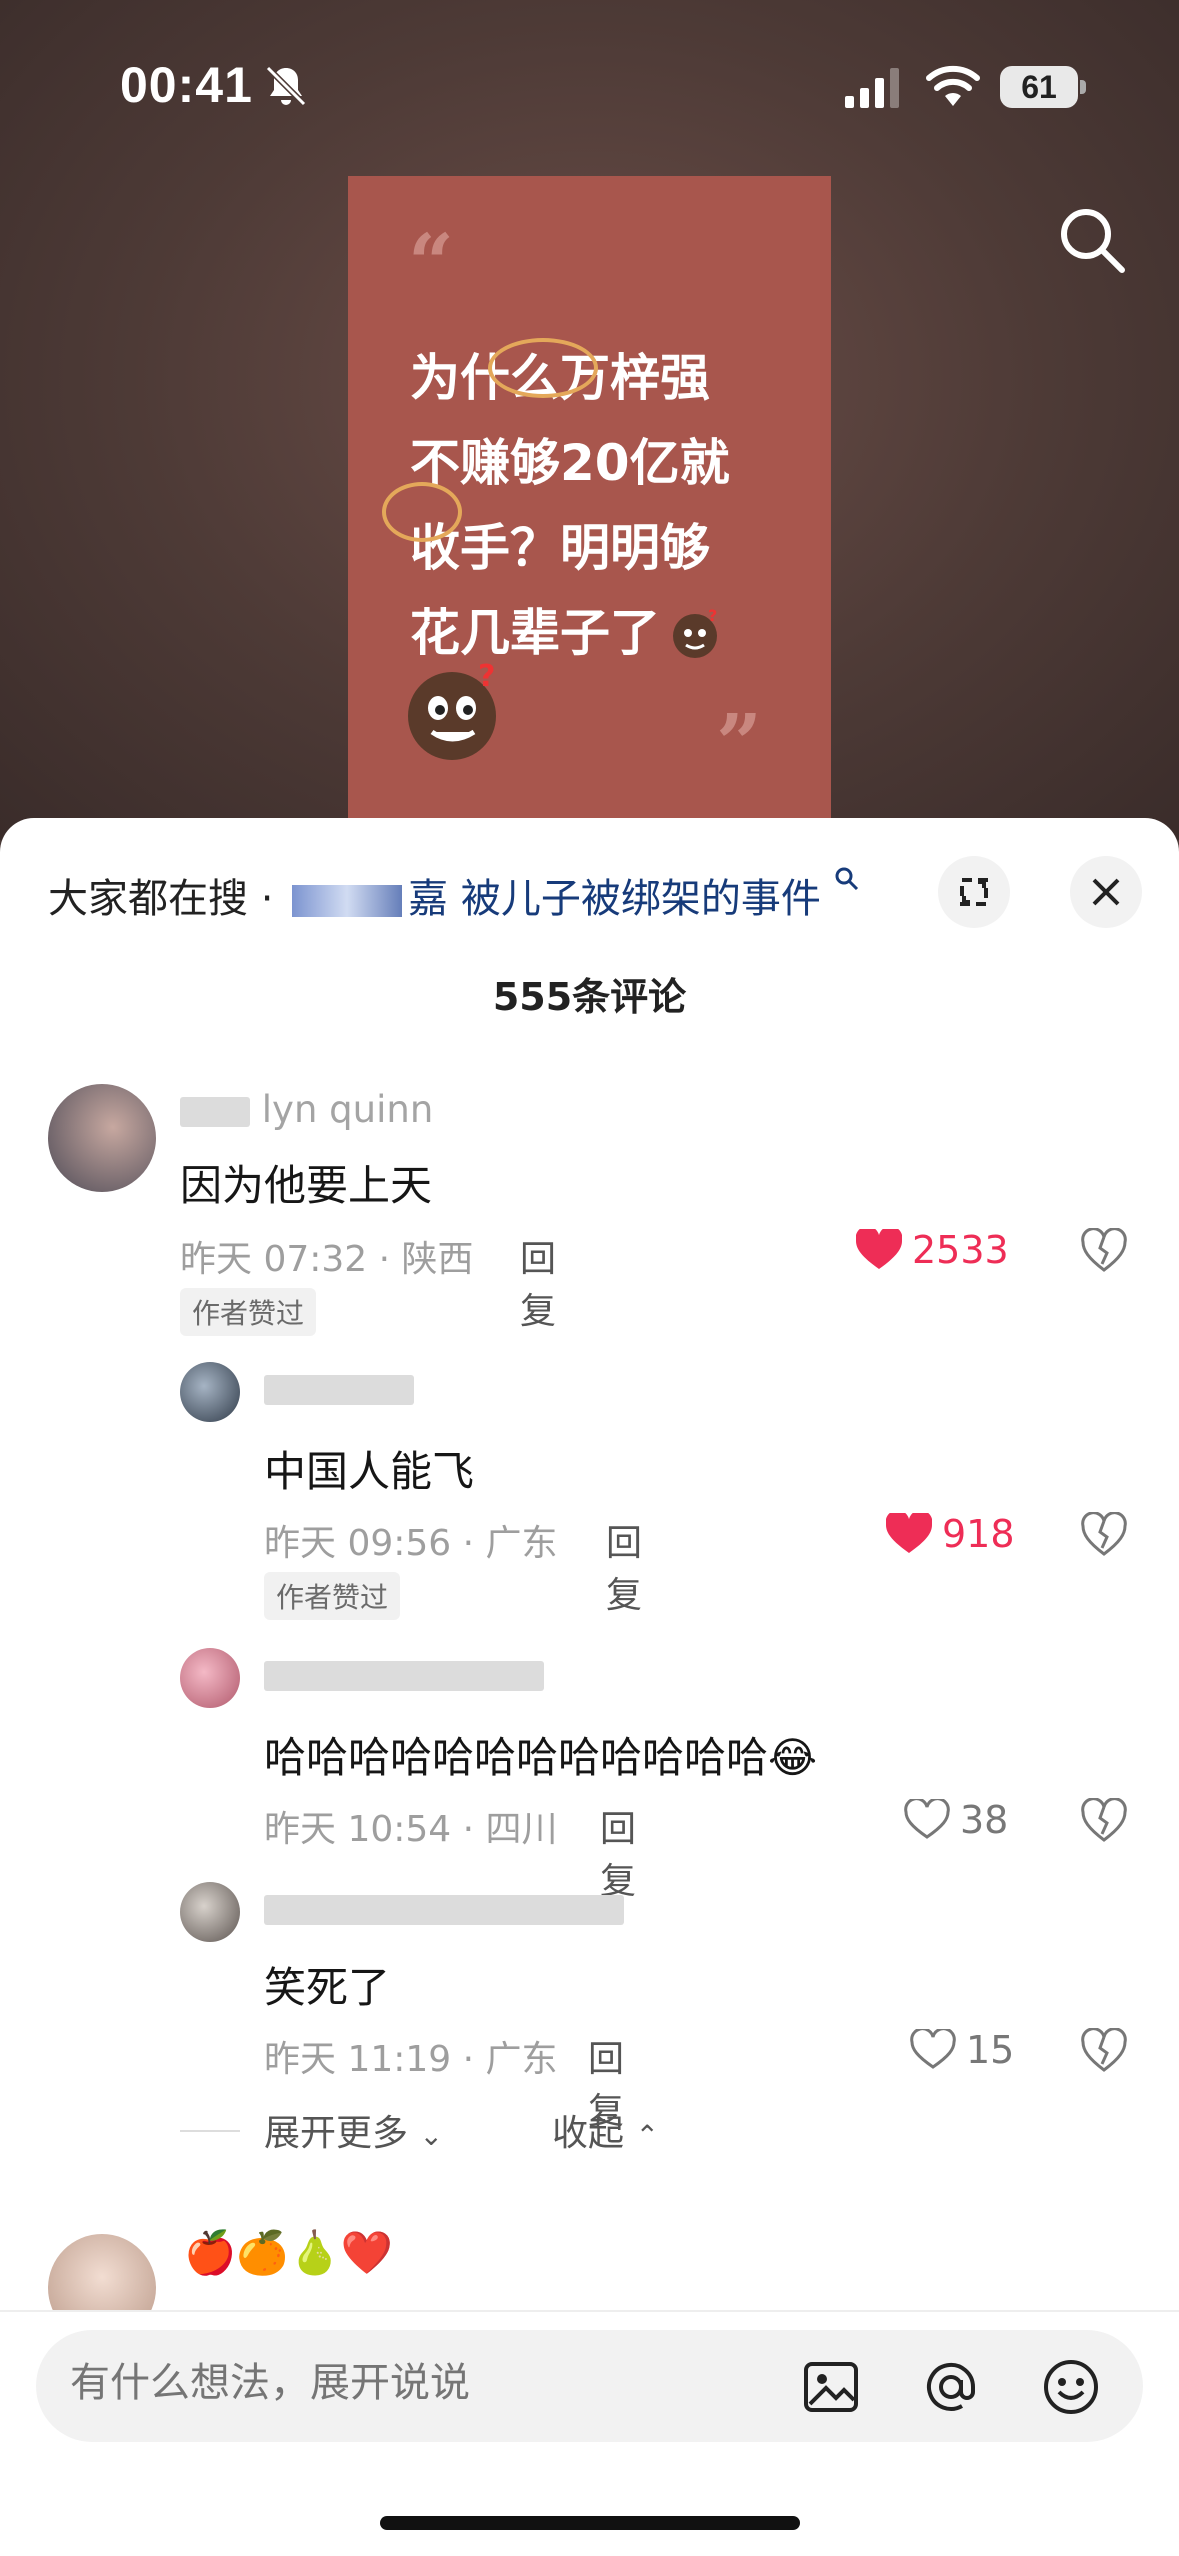  I want to click on like-count: 15, so click(990, 2050).